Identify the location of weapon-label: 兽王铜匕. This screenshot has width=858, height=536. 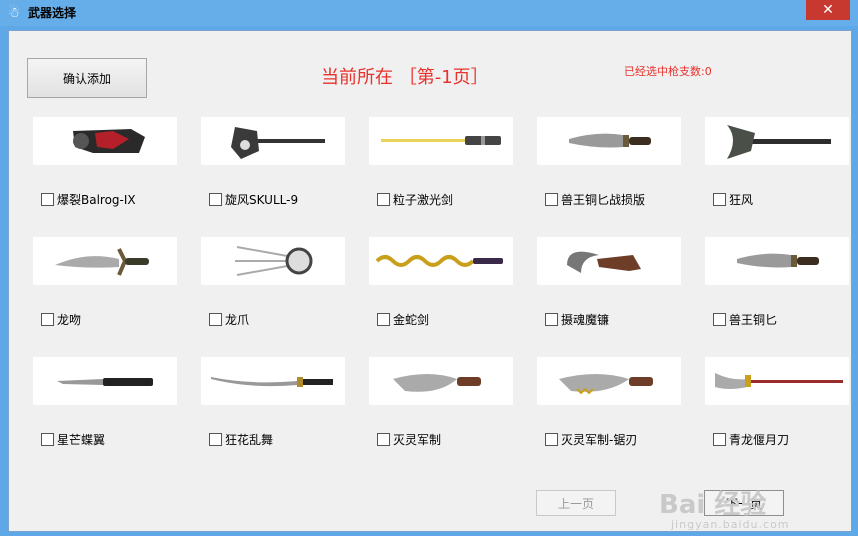
(753, 320).